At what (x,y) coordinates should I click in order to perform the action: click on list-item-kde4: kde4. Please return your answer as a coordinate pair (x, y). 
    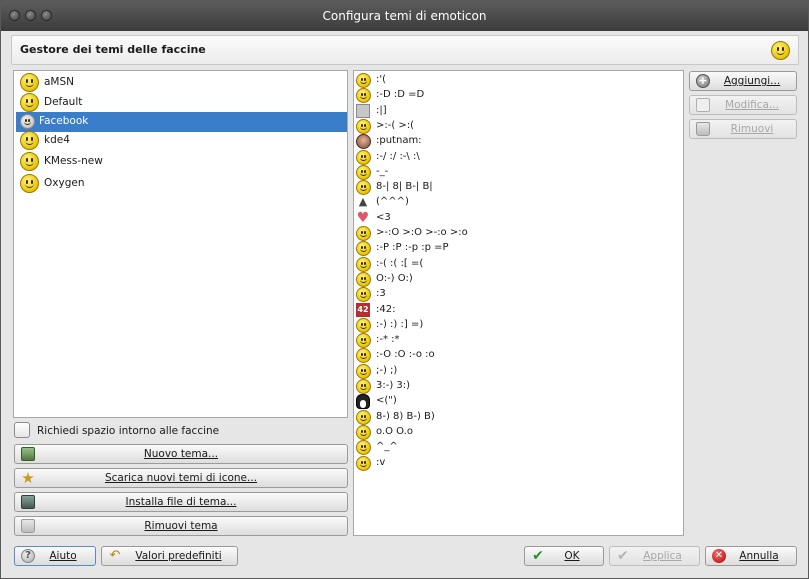
    Looking at the image, I should click on (181, 141).